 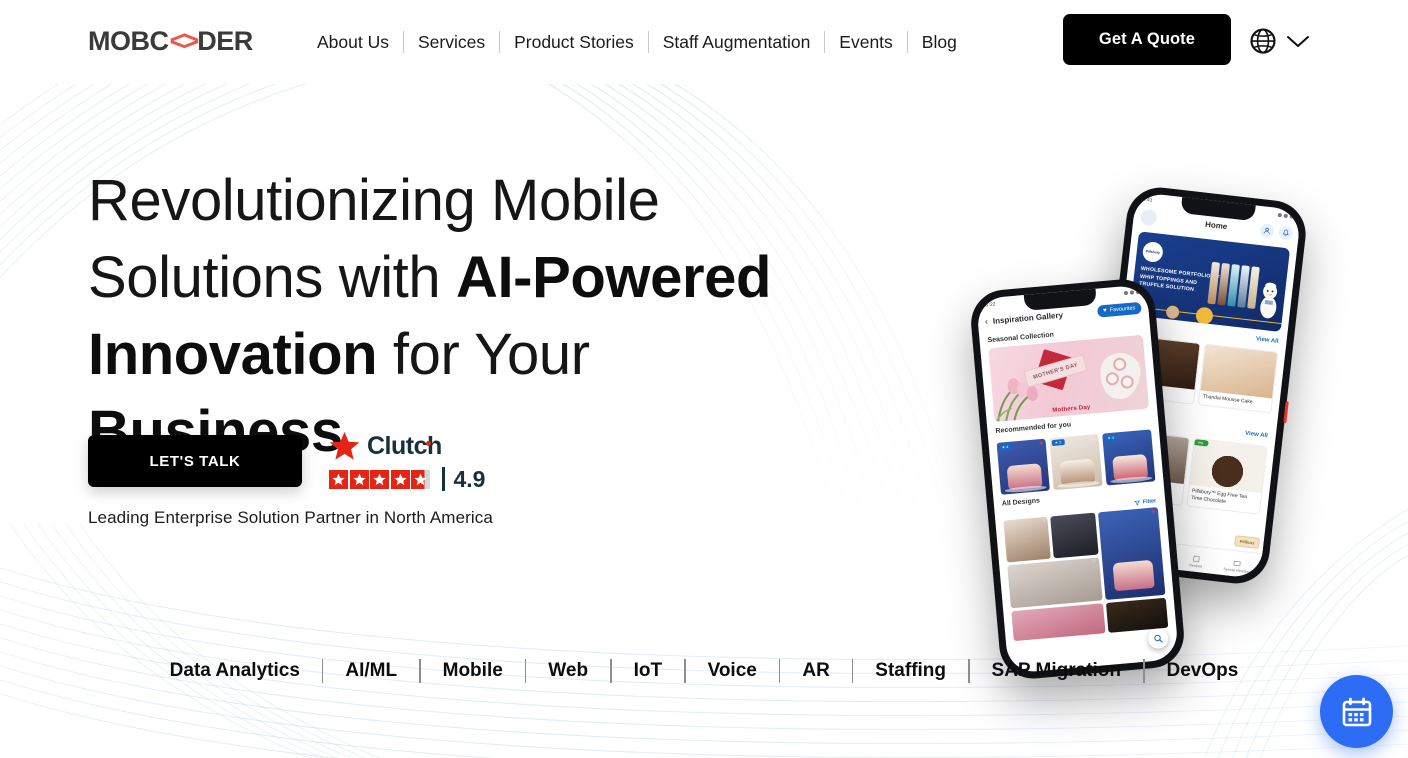 What do you see at coordinates (732, 671) in the screenshot?
I see `tag-voice: Voice` at bounding box center [732, 671].